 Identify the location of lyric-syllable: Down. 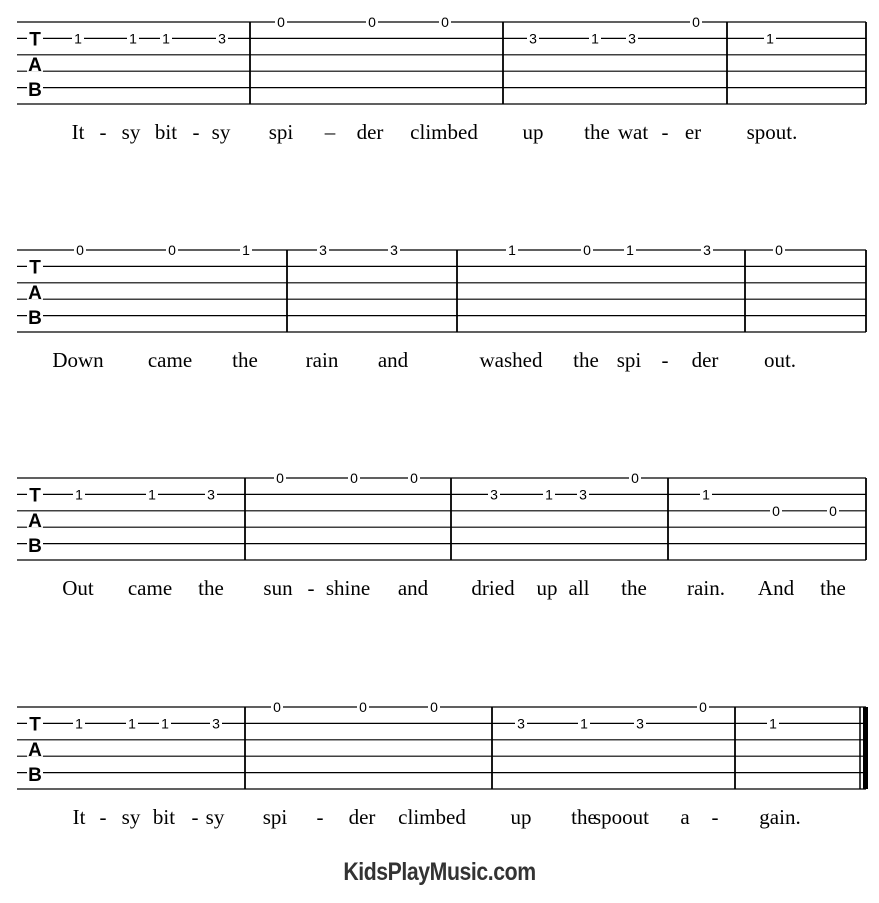
(78, 360).